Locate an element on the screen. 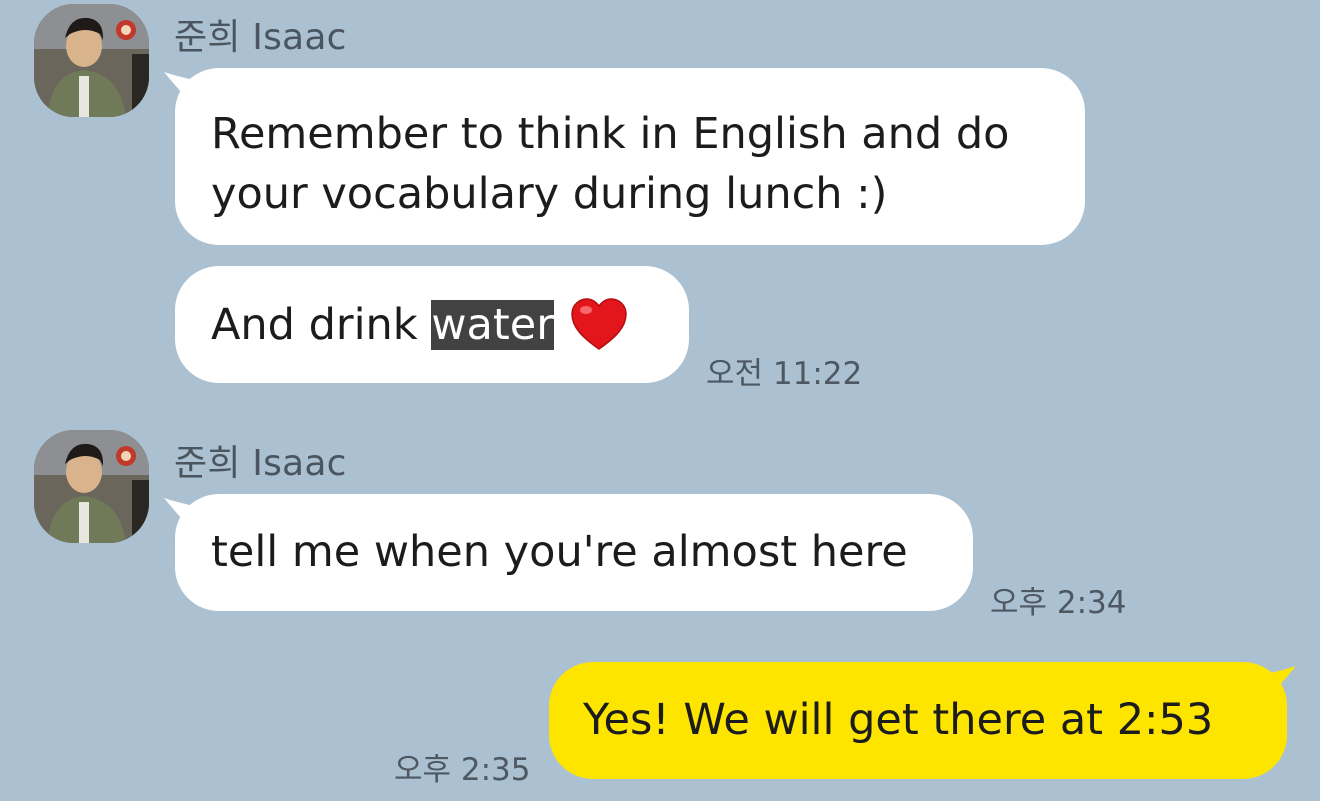  message-line: your vocabulary during lunch :) is located at coordinates (549, 194).